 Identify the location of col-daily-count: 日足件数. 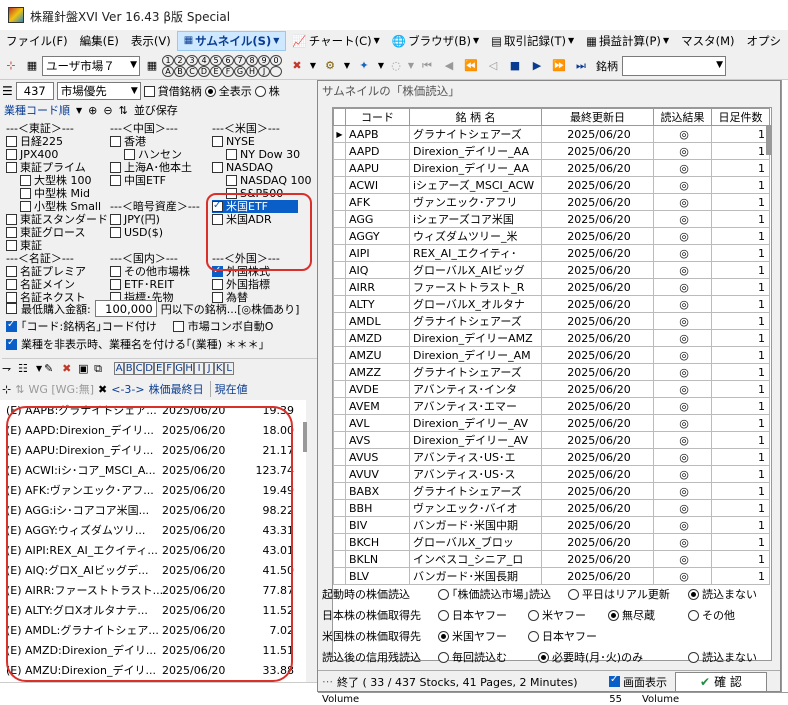
(740, 117).